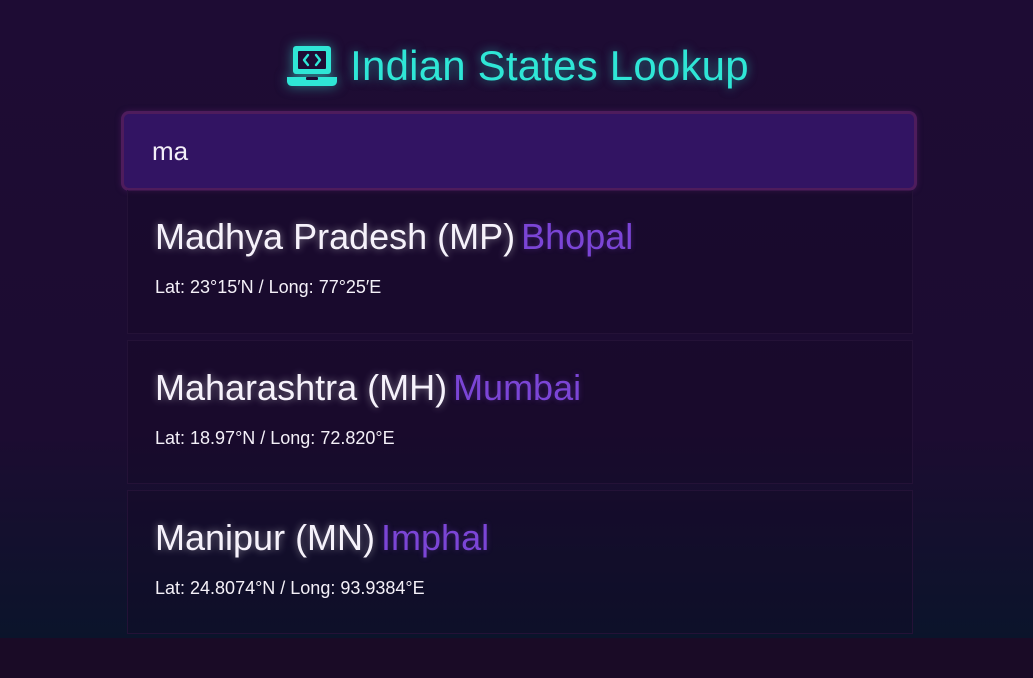 Image resolution: width=1033 pixels, height=678 pixels. Describe the element at coordinates (549, 65) in the screenshot. I see `page-title: Indian States Lookup` at that location.